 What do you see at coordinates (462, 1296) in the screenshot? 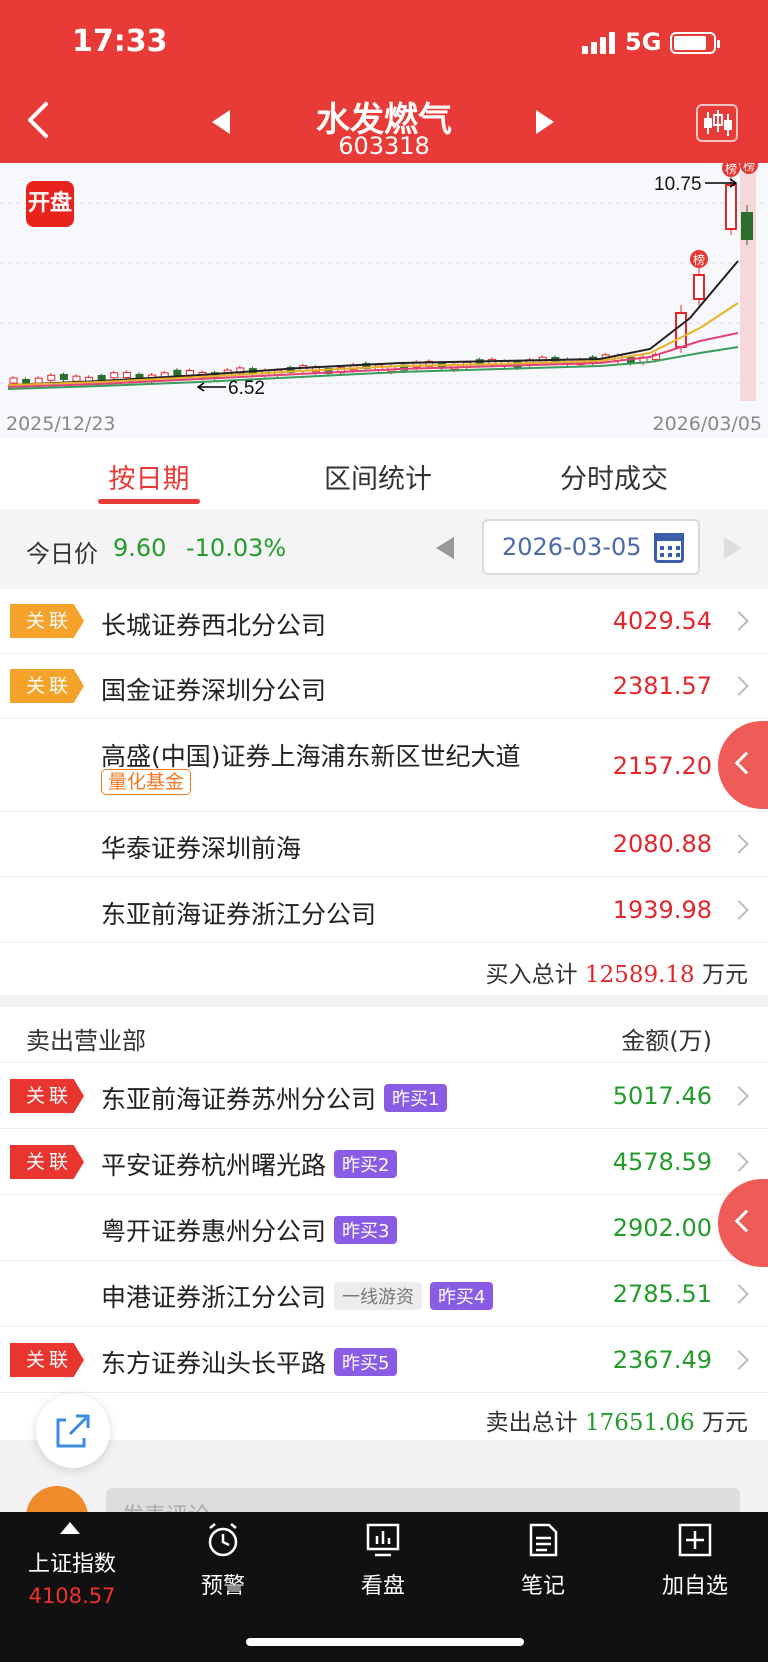
I see `yesterday-buy-badge: 昨买4` at bounding box center [462, 1296].